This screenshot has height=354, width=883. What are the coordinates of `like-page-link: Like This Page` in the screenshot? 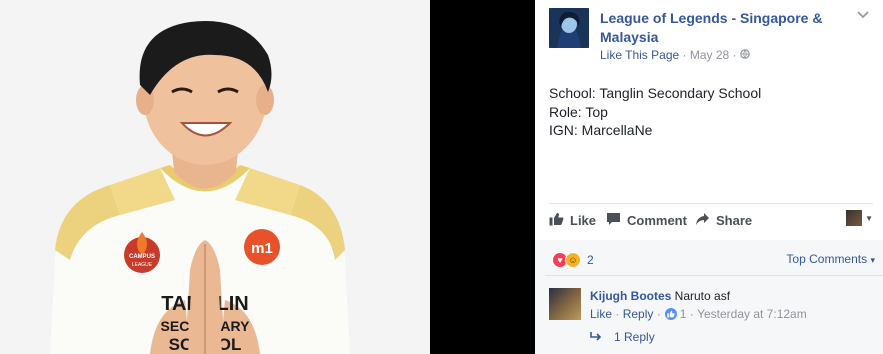 It's located at (639, 55).